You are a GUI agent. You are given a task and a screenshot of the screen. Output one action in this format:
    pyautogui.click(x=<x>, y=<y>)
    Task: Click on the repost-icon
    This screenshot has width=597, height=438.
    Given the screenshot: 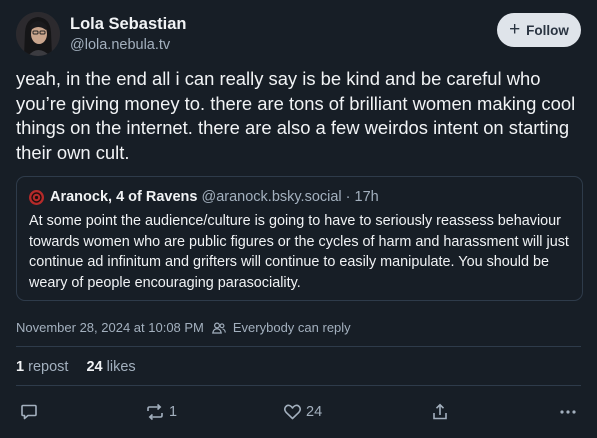 What is the action you would take?
    pyautogui.click(x=155, y=412)
    